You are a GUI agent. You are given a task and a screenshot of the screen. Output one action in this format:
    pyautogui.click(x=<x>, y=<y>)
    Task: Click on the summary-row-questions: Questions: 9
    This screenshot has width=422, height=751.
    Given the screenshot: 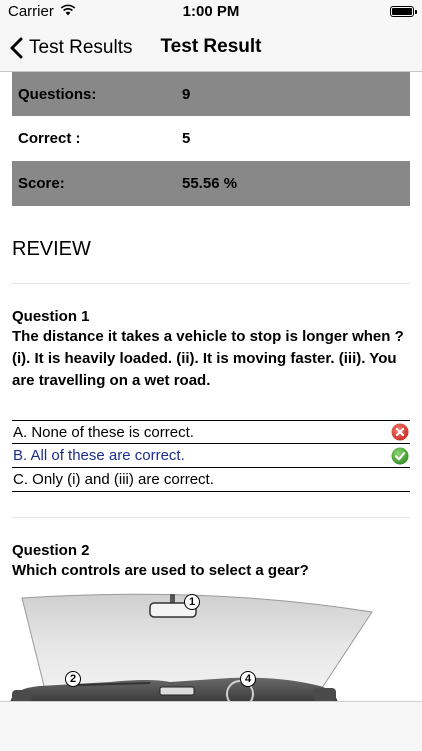 What is the action you would take?
    pyautogui.click(x=211, y=94)
    